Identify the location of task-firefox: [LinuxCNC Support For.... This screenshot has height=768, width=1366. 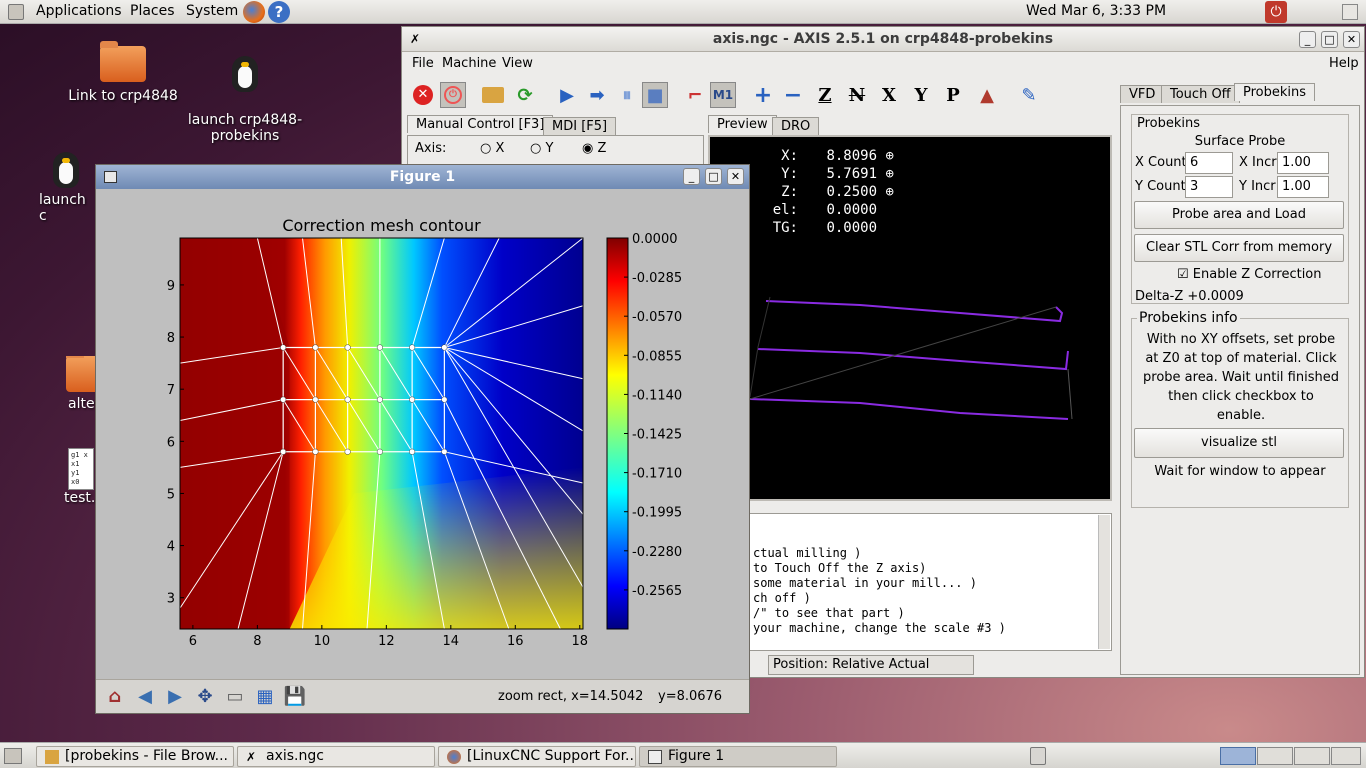
(537, 756).